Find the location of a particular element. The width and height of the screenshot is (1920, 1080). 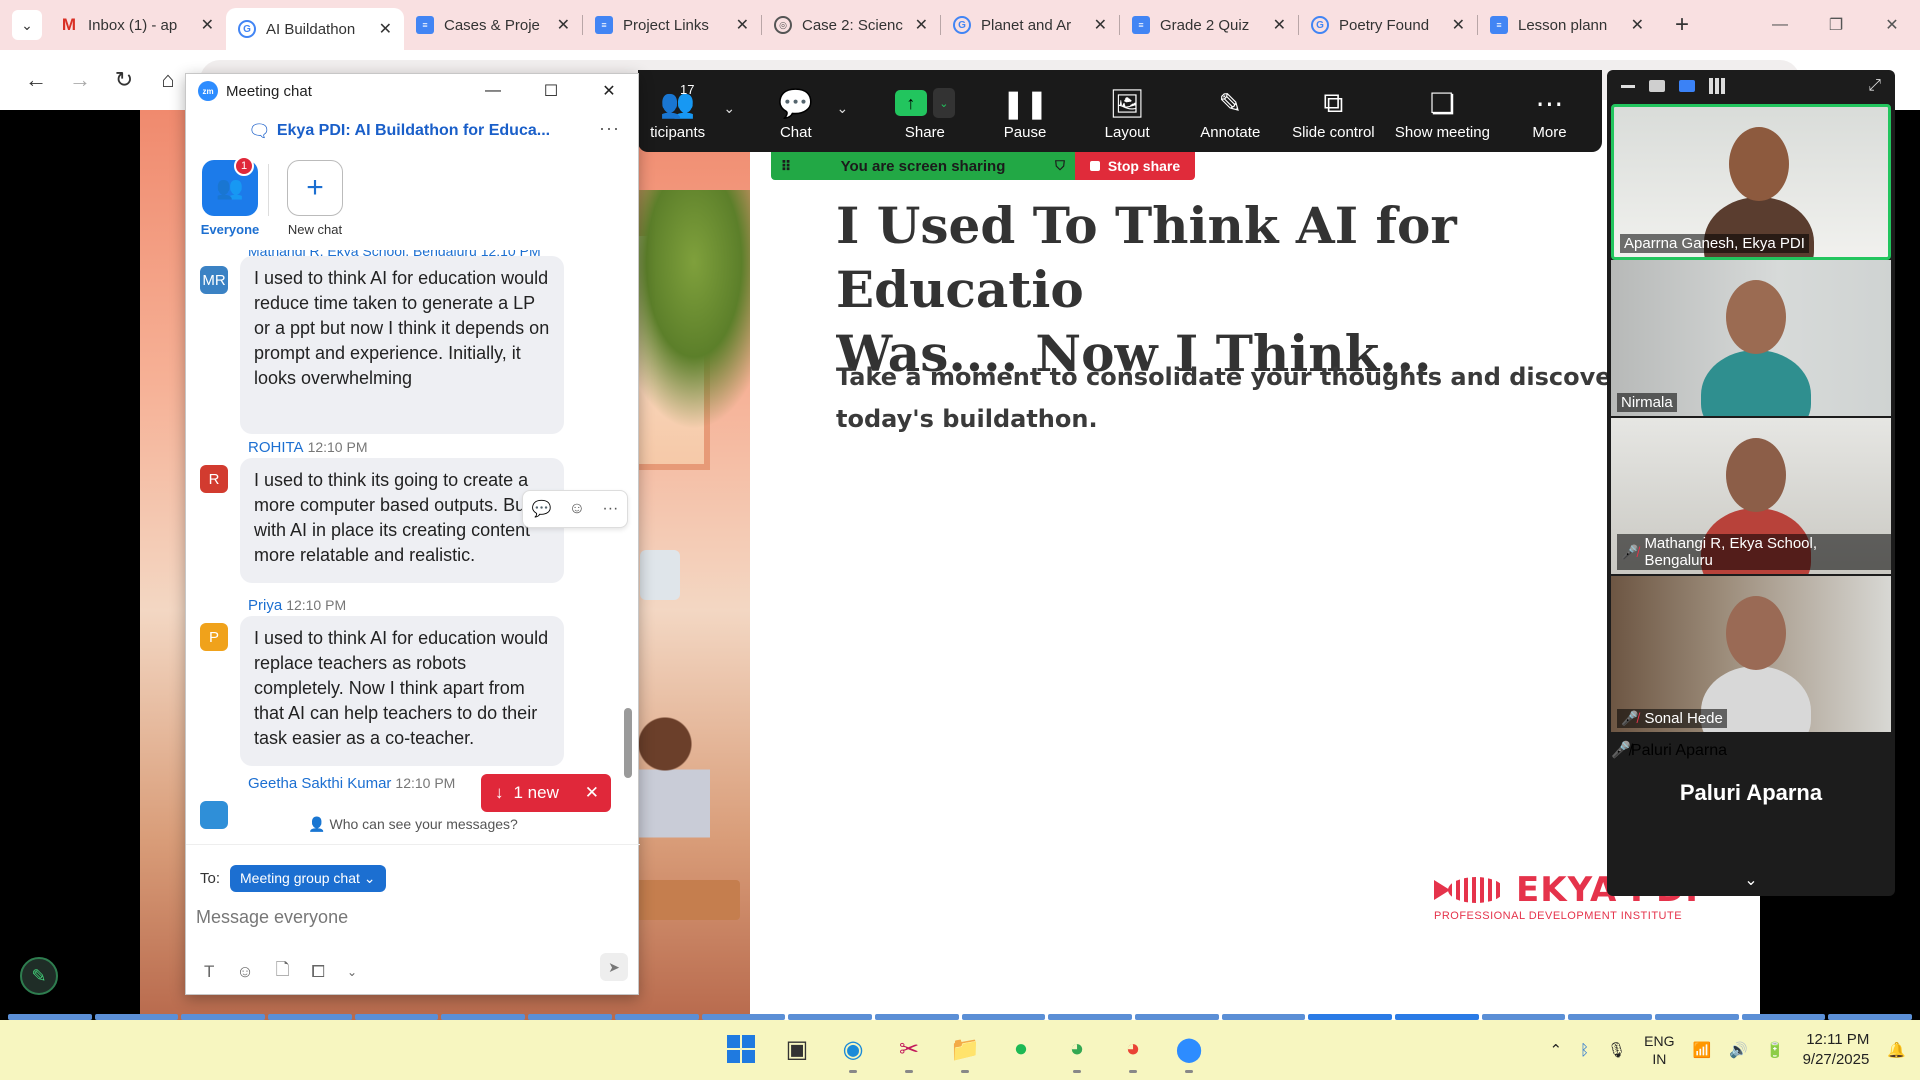

message-more-icon: ··· is located at coordinates (610, 509).